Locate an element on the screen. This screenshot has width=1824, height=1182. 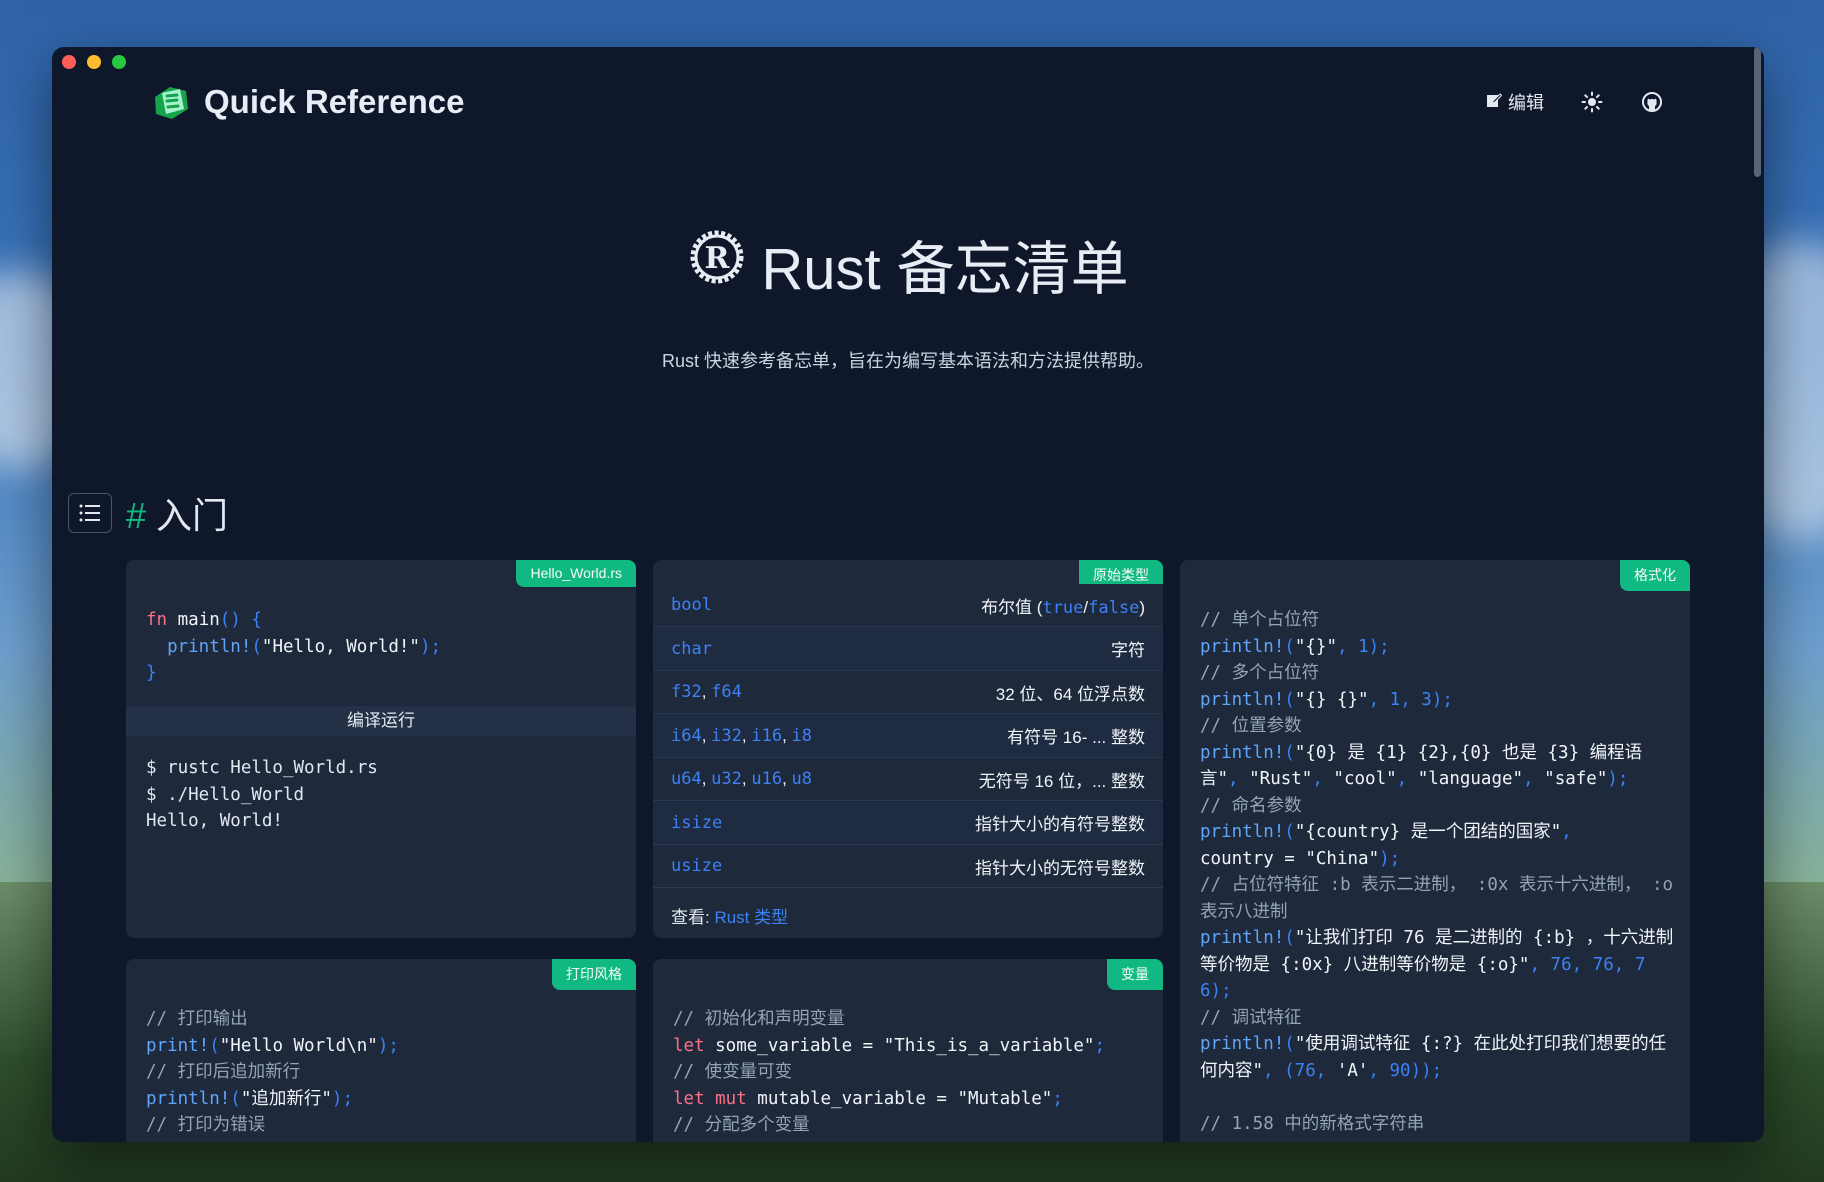
top-nav: Quick Reference 编辑 is located at coordinates (907, 102).